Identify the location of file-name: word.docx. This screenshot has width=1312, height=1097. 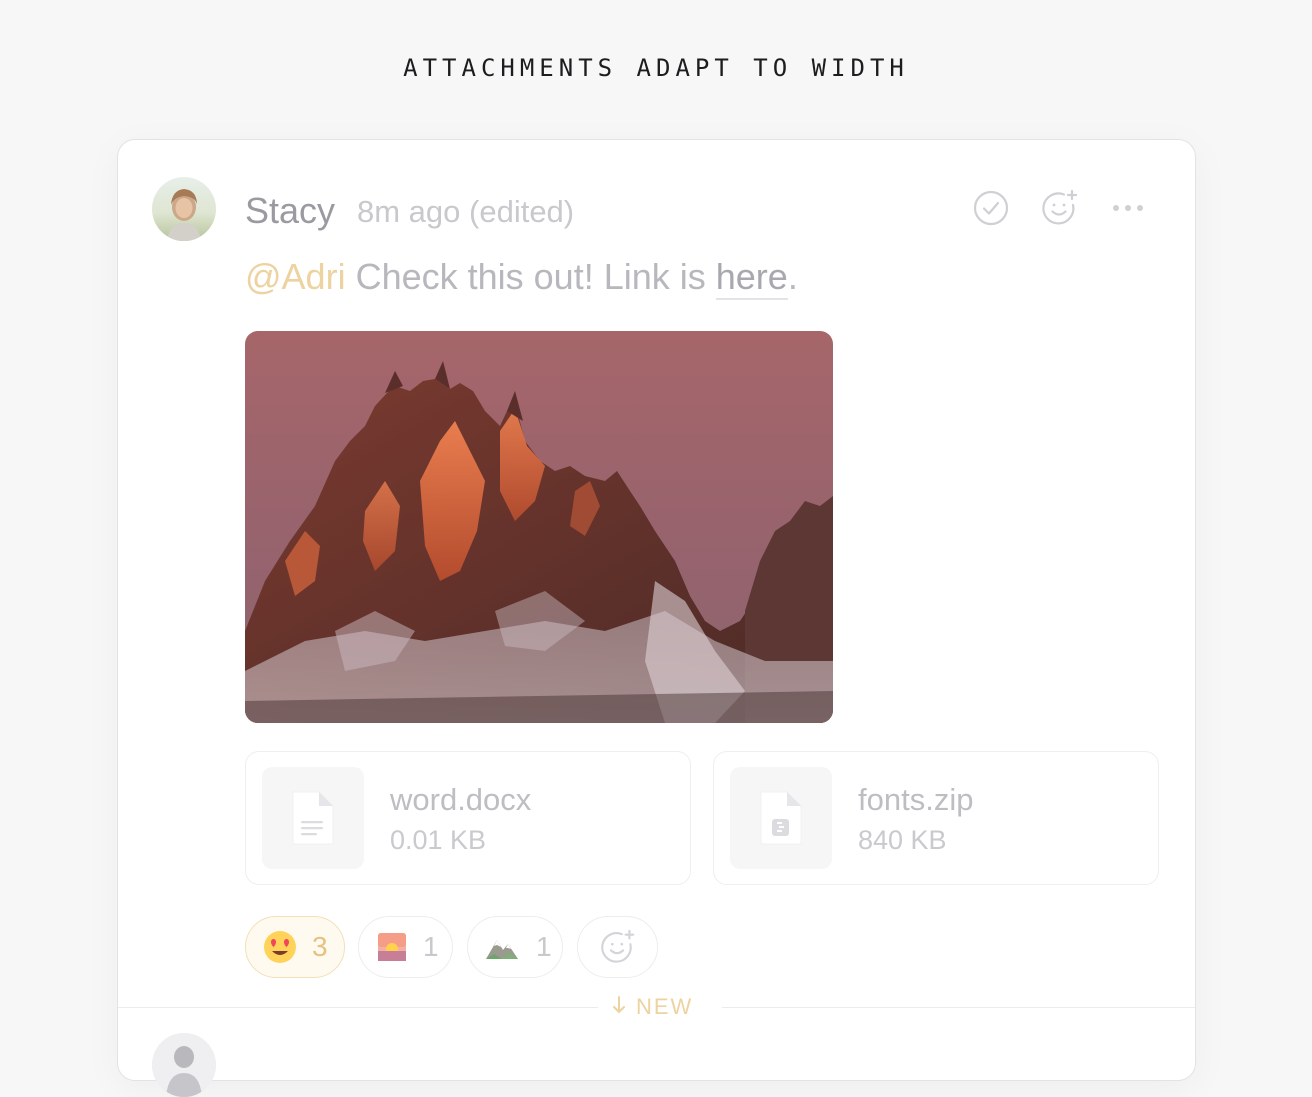
(461, 799).